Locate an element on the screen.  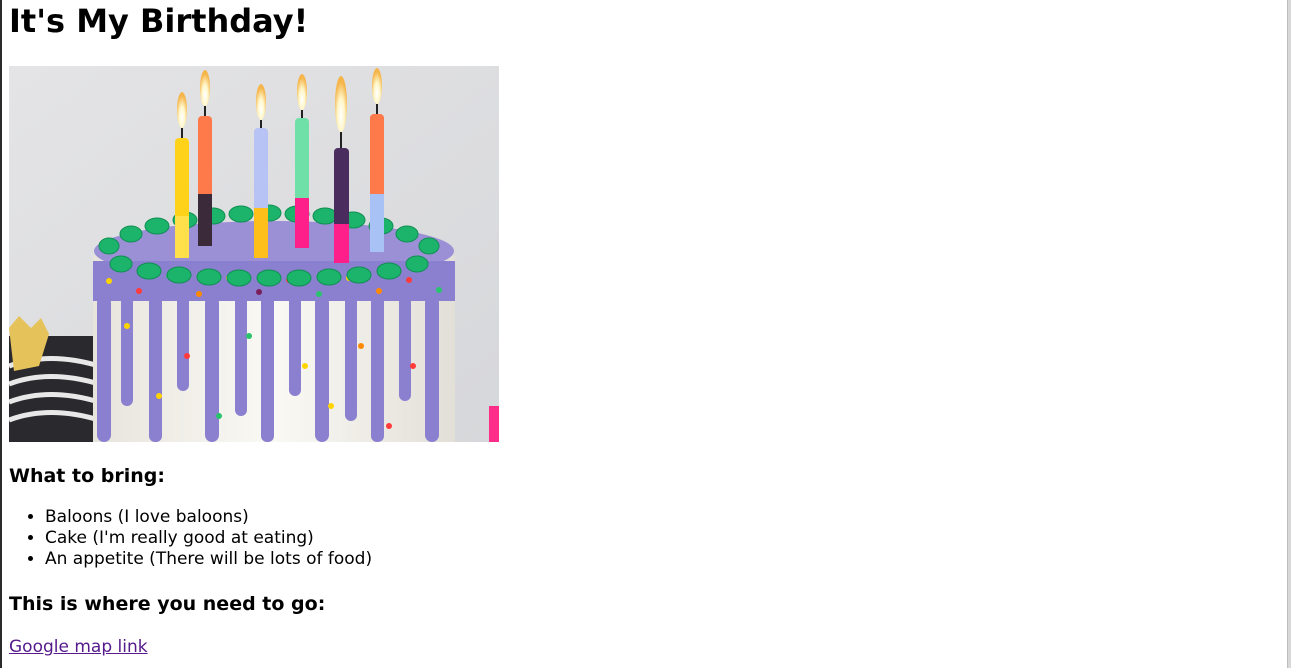
where-to-go-heading: This is where you need to go: is located at coordinates (167, 604).